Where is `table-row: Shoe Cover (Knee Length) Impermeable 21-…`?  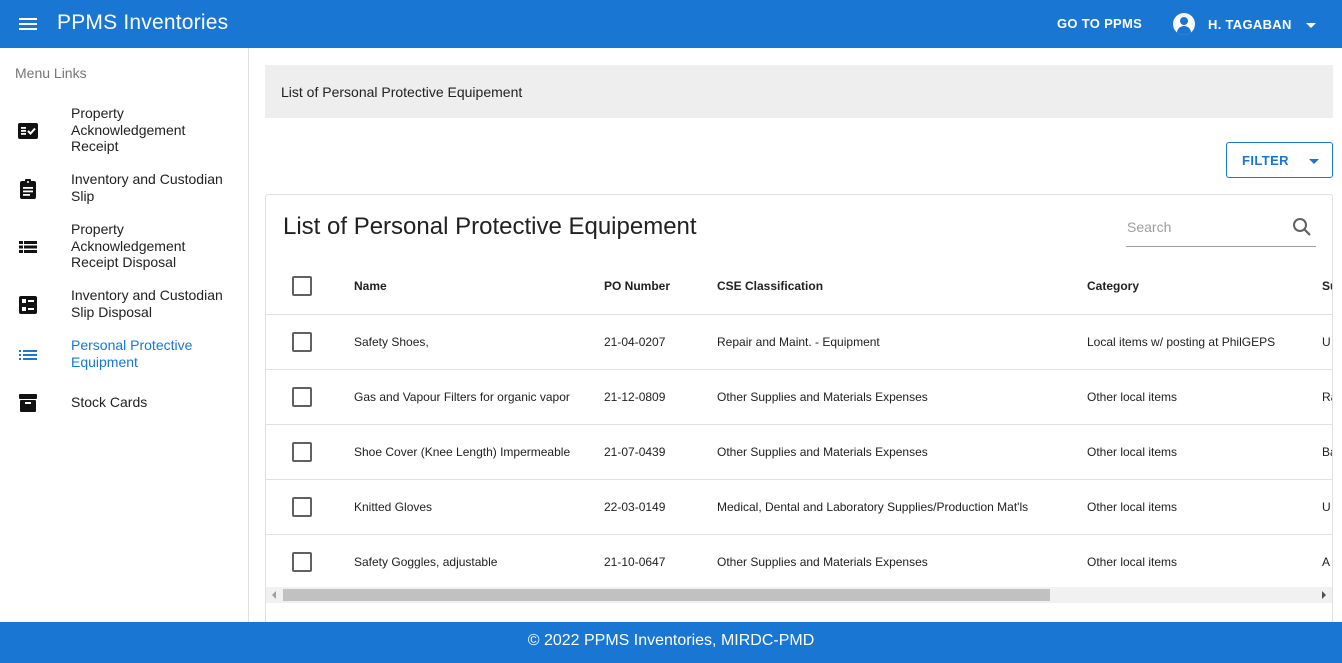 table-row: Shoe Cover (Knee Length) Impermeable 21-… is located at coordinates (799, 452).